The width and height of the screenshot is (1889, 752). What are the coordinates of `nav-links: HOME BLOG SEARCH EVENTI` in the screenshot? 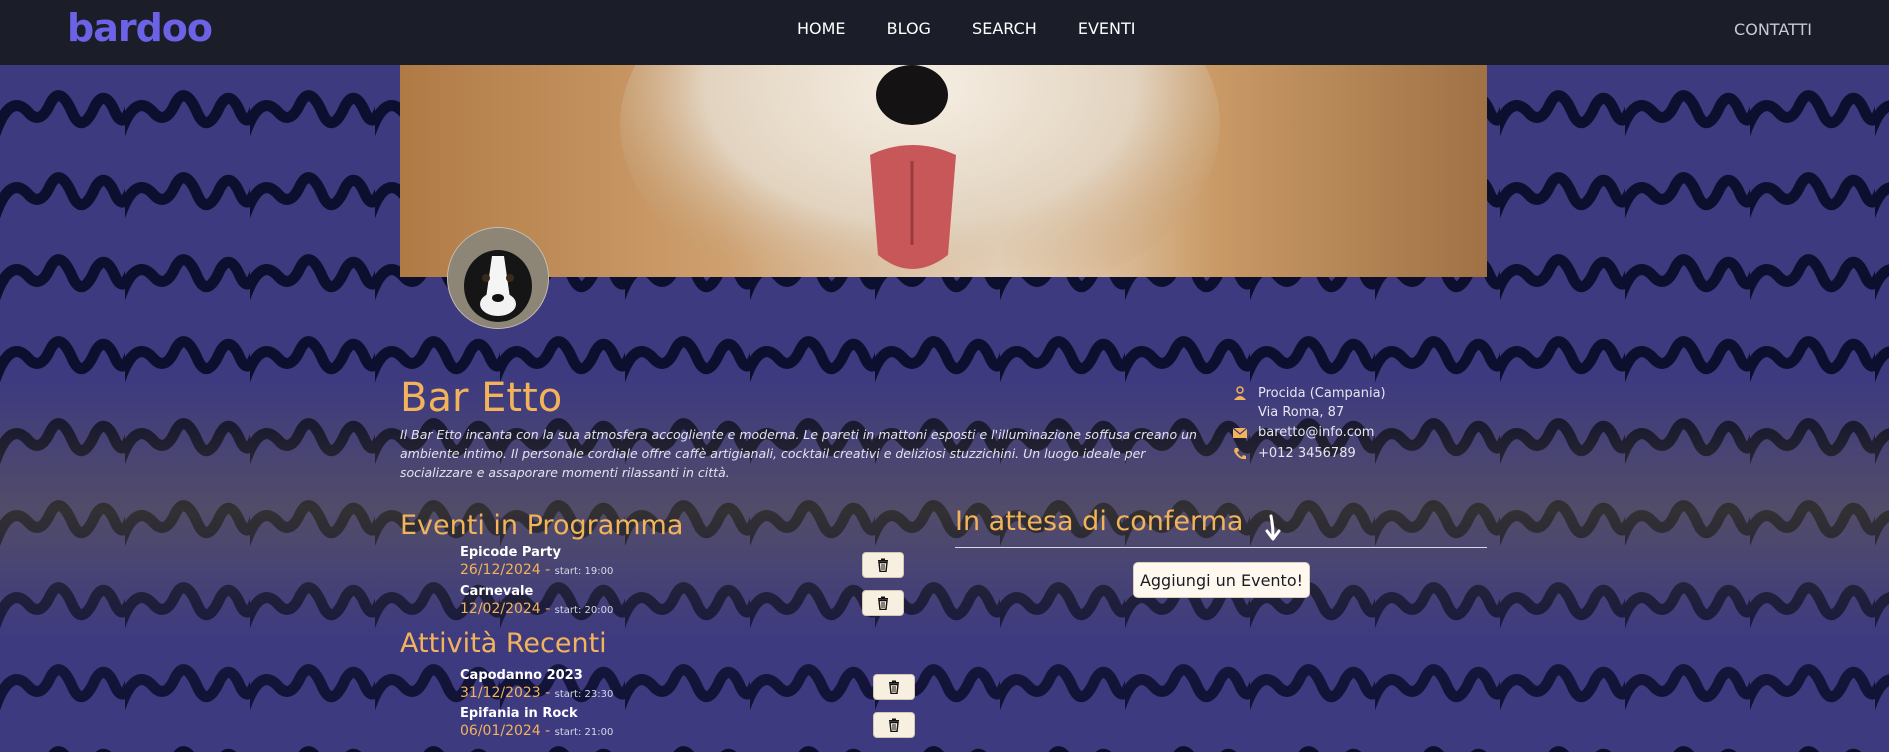 It's located at (984, 28).